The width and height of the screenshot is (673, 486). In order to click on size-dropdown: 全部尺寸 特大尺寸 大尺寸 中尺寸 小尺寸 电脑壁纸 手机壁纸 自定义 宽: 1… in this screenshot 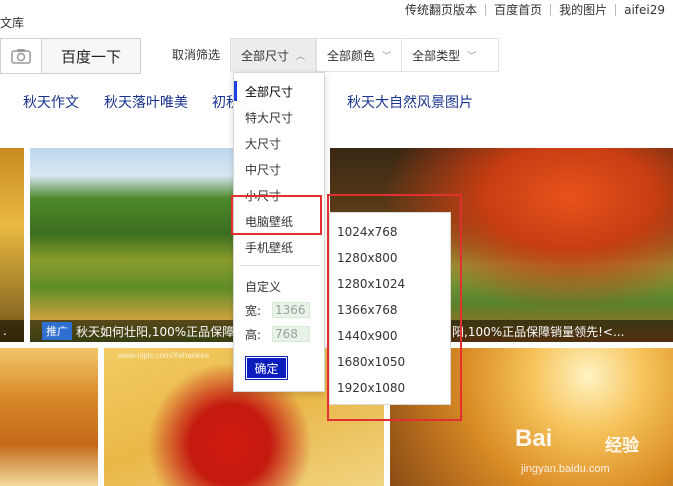, I will do `click(279, 232)`.